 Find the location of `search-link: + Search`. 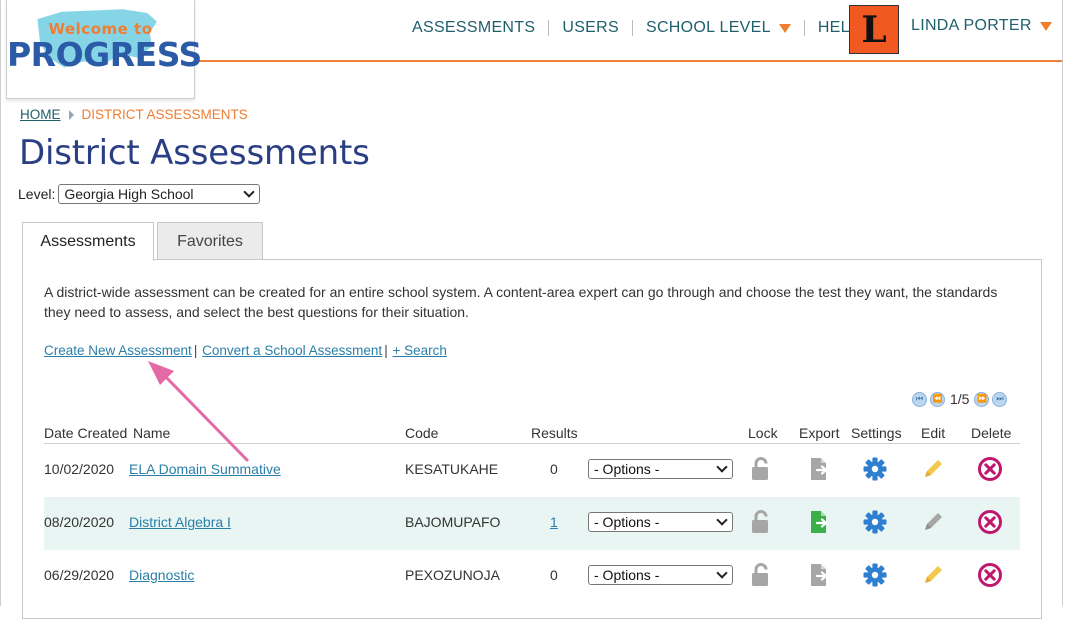

search-link: + Search is located at coordinates (419, 350).